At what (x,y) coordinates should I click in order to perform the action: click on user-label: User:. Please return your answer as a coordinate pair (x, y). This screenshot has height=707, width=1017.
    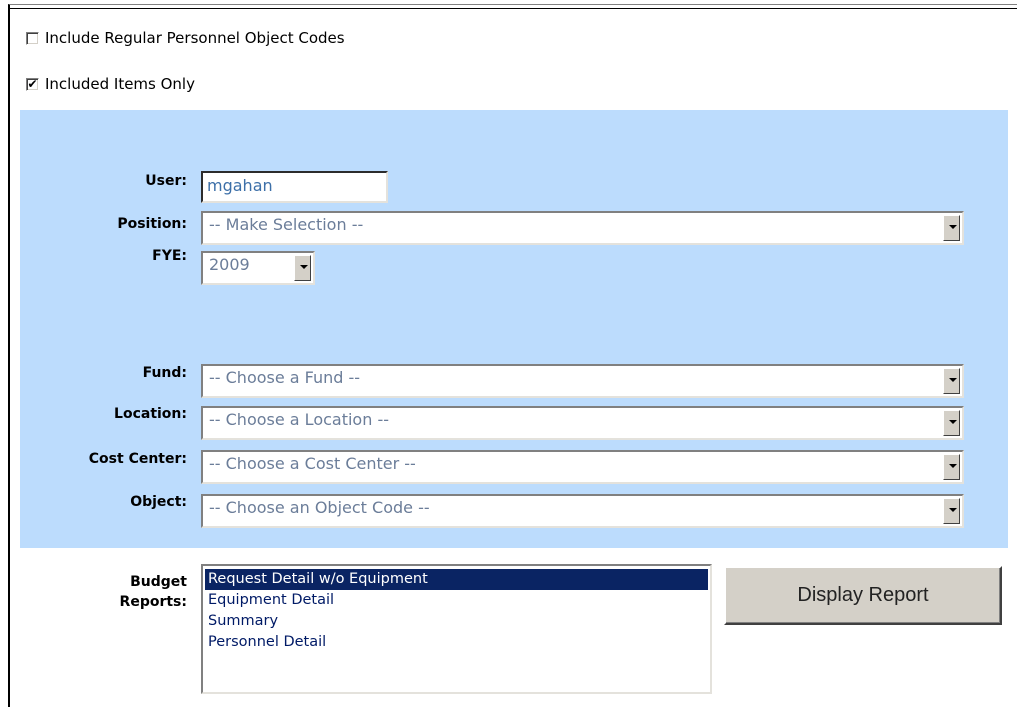
    Looking at the image, I should click on (166, 181).